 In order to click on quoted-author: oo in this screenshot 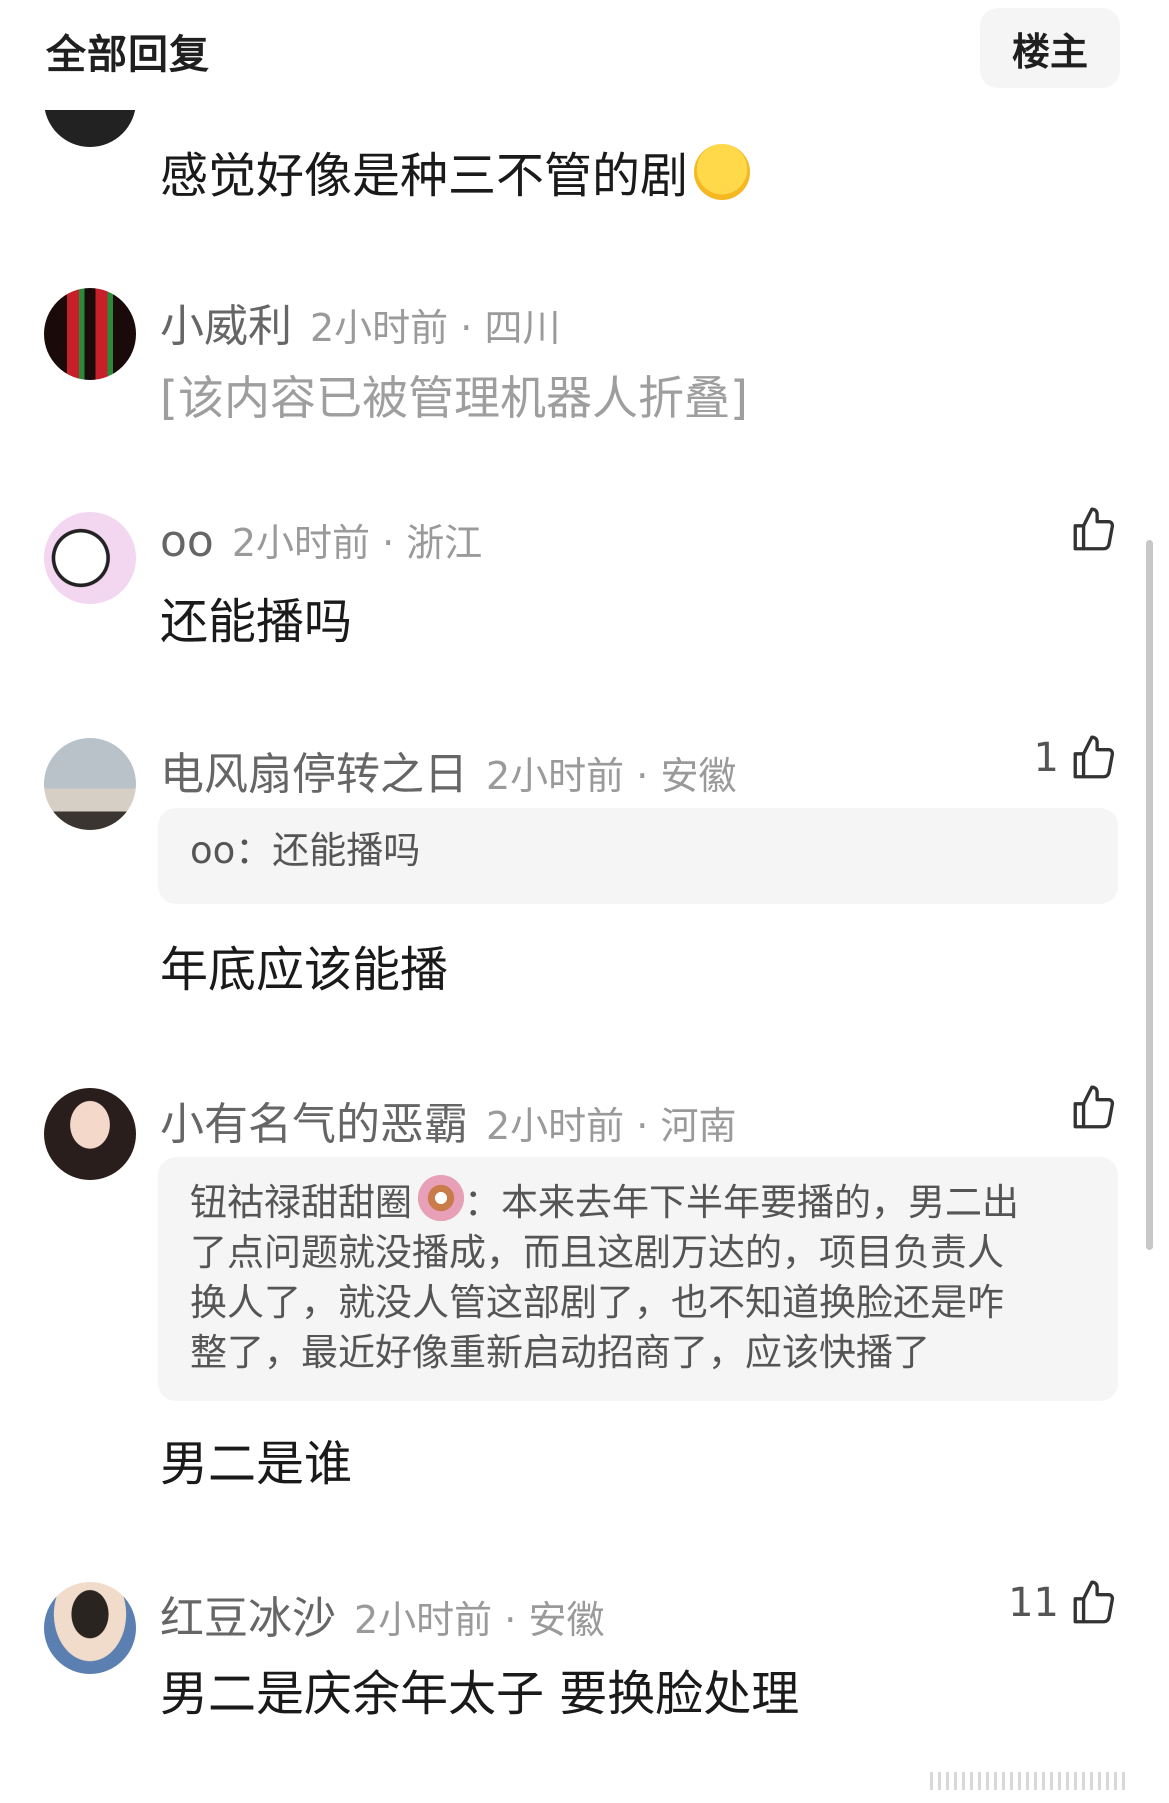, I will do `click(212, 850)`.